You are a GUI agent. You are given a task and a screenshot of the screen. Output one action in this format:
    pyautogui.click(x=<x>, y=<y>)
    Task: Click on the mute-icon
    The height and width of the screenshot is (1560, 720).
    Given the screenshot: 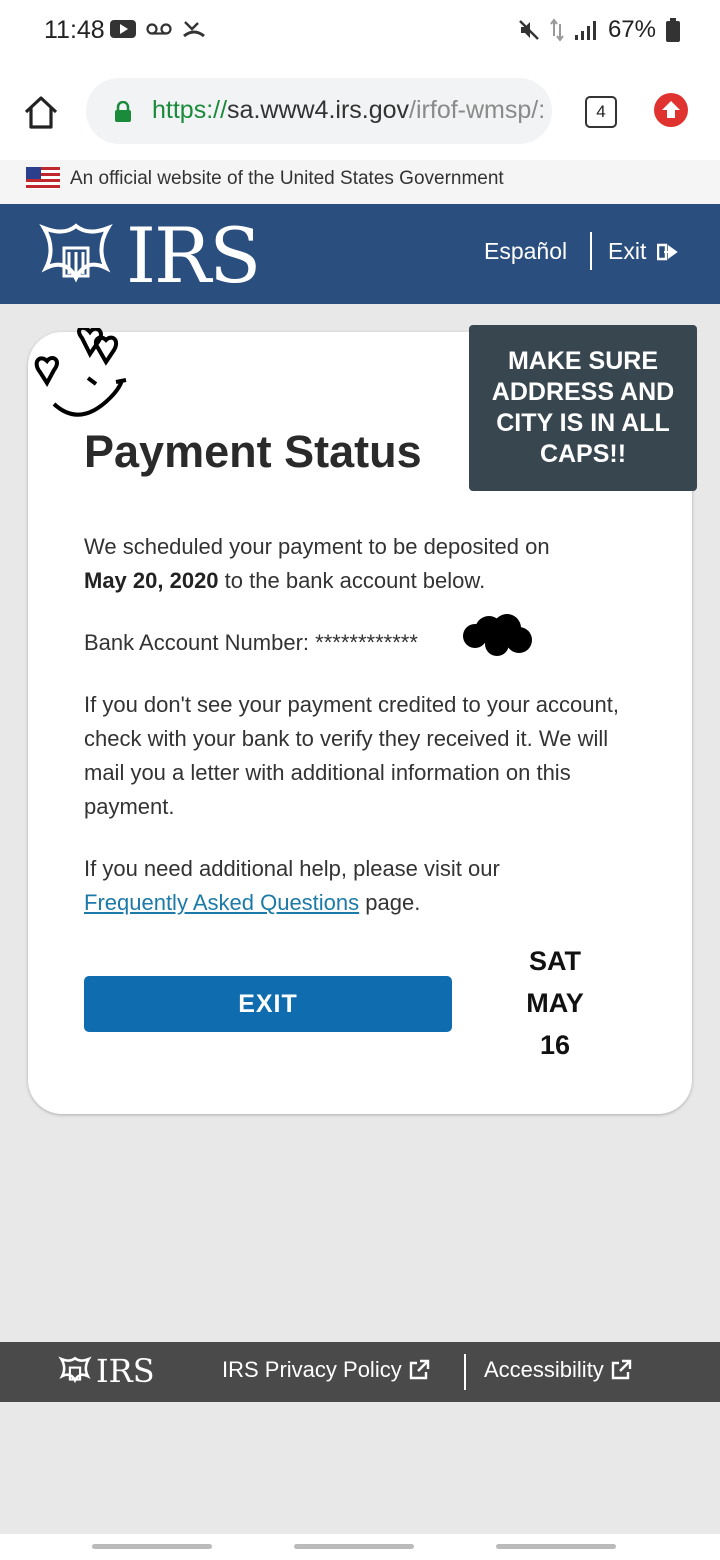 What is the action you would take?
    pyautogui.click(x=529, y=30)
    